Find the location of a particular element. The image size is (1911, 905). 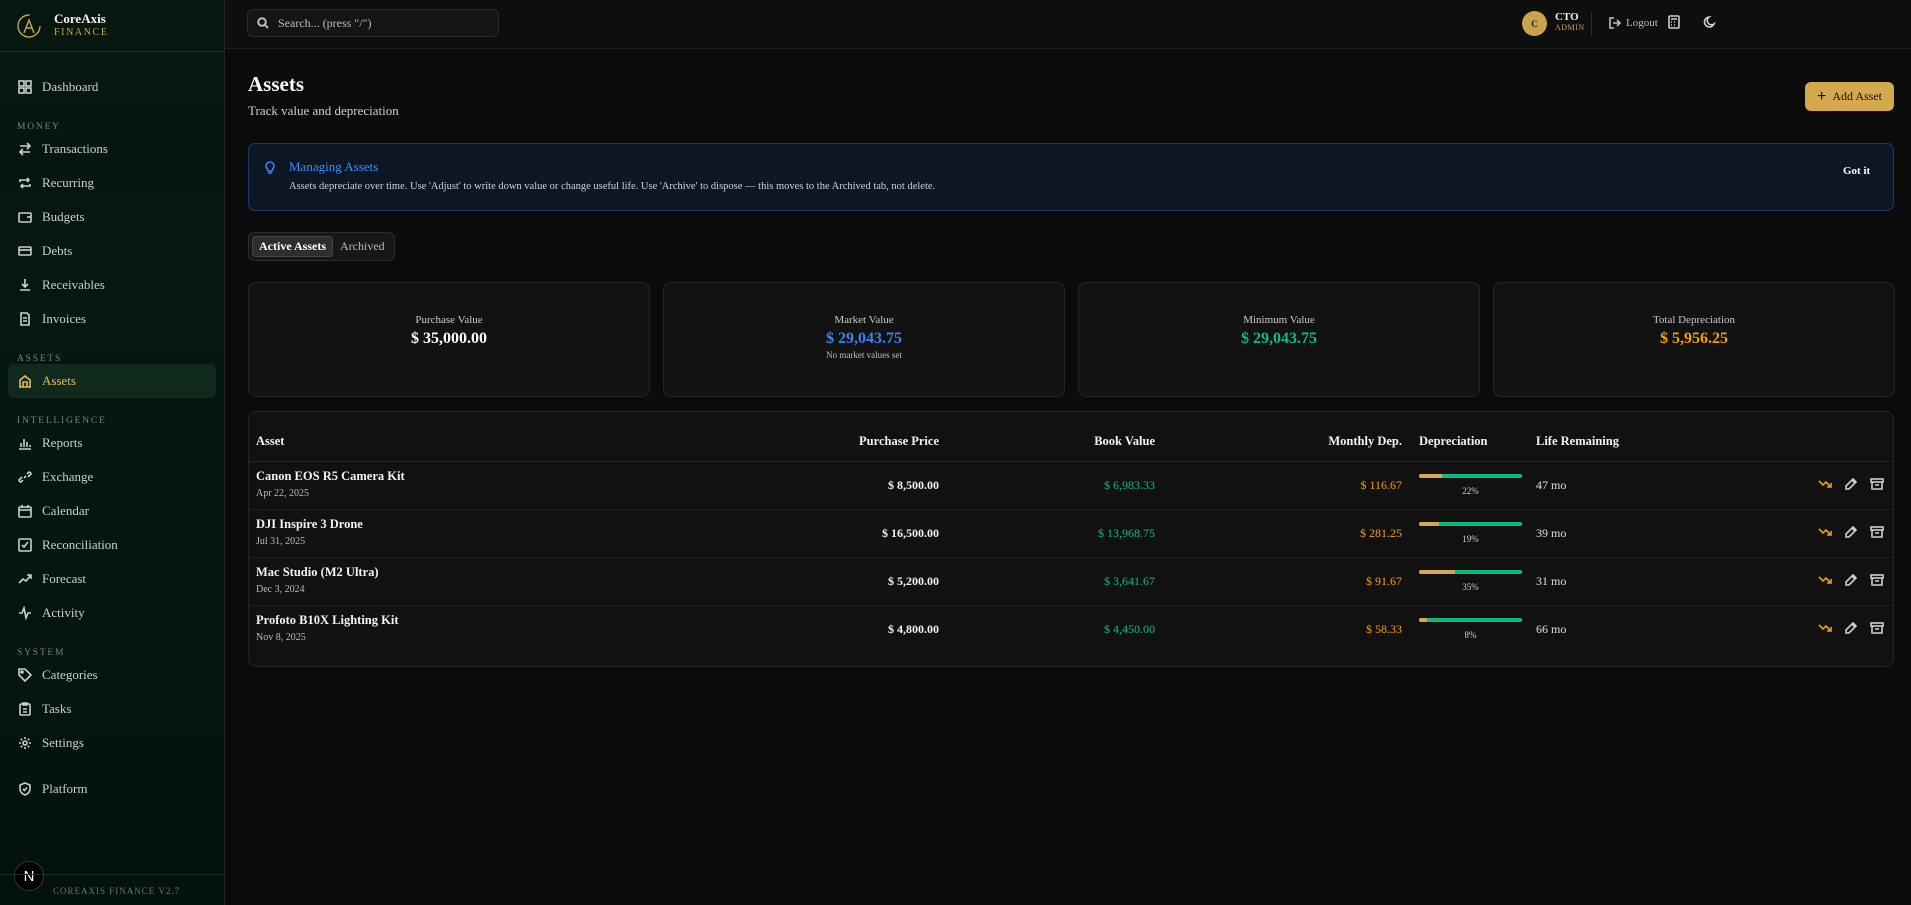

asset-name: DJI Inspire 3 Drone is located at coordinates (309, 524).